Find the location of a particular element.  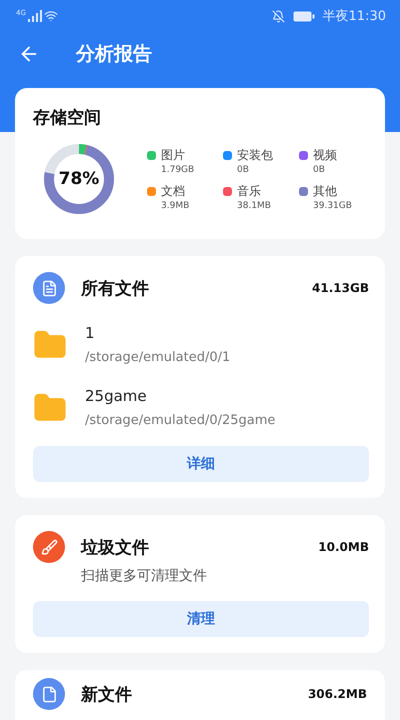

broom-icon is located at coordinates (49, 547).